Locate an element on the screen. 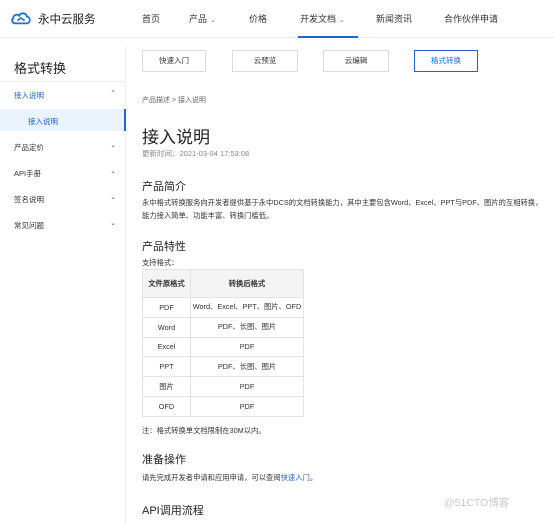  table-row: PPT PDF、长图、图片 is located at coordinates (223, 367).